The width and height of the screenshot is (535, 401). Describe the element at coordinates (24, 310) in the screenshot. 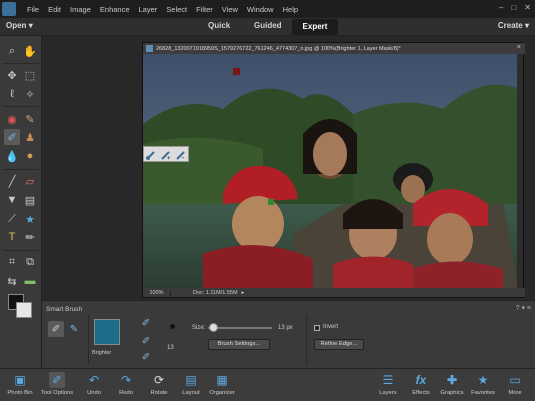

I see `background-color-swatch` at that location.